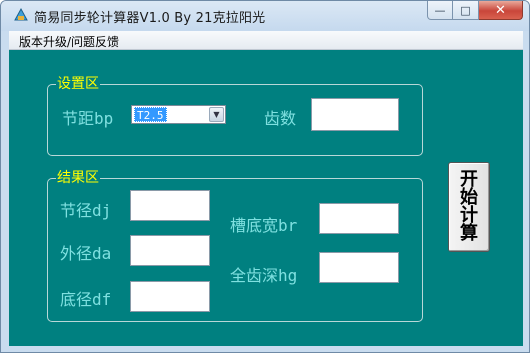 Image resolution: width=530 pixels, height=353 pixels. What do you see at coordinates (359, 267) in the screenshot?
I see `tooth-depth-field` at bounding box center [359, 267].